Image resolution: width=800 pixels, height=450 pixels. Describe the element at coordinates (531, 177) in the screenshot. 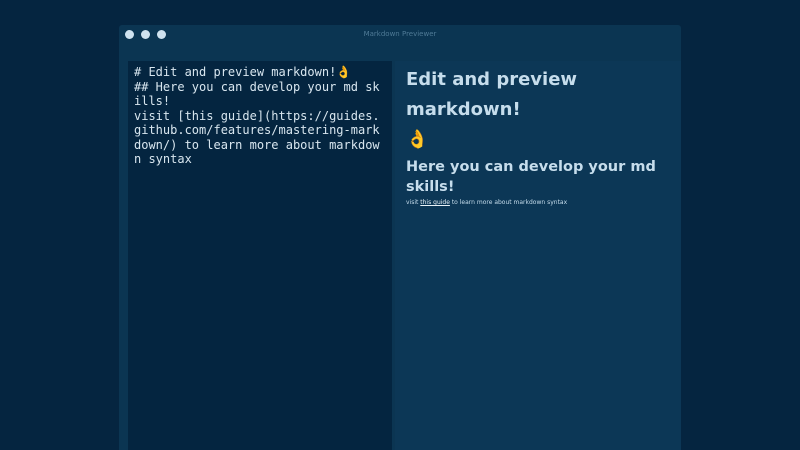

I see `preview-heading-2: Here you can develop your md skills!` at that location.